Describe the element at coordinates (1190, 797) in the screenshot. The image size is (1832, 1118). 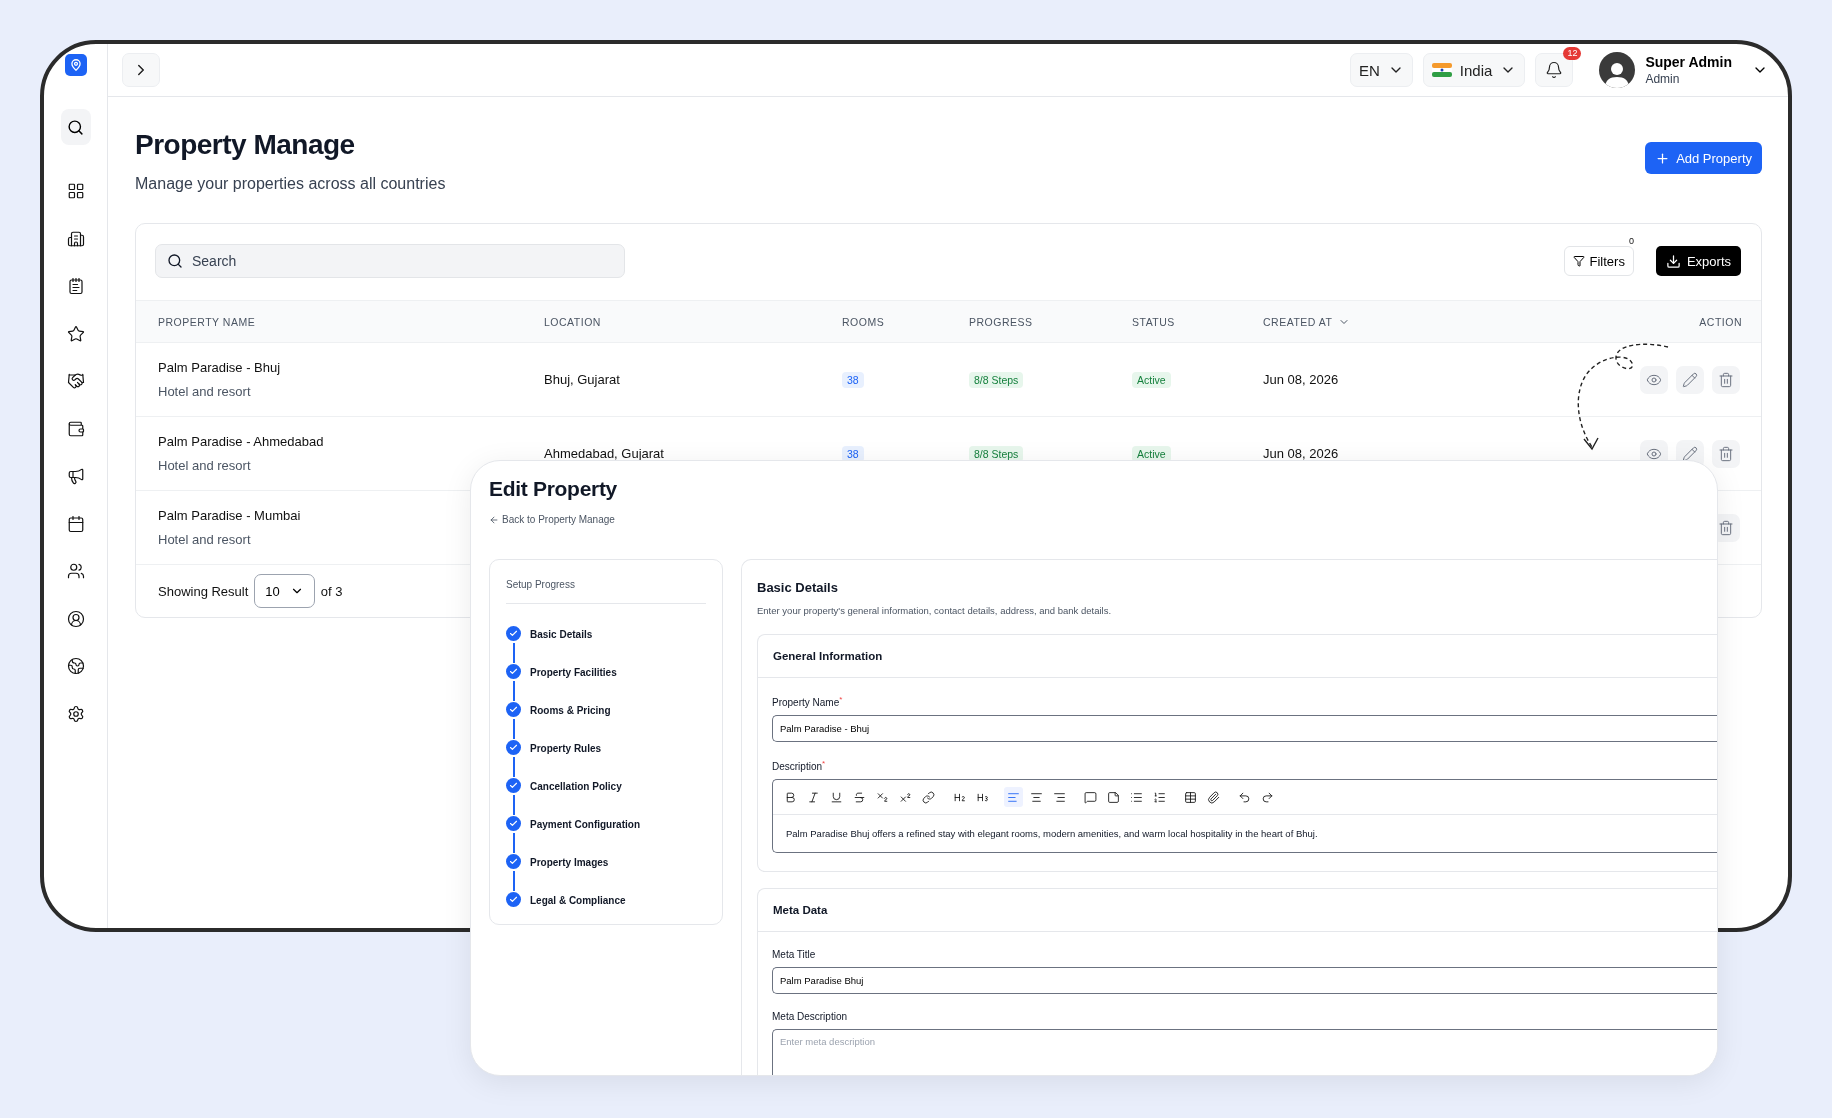
I see `table-icon` at that location.